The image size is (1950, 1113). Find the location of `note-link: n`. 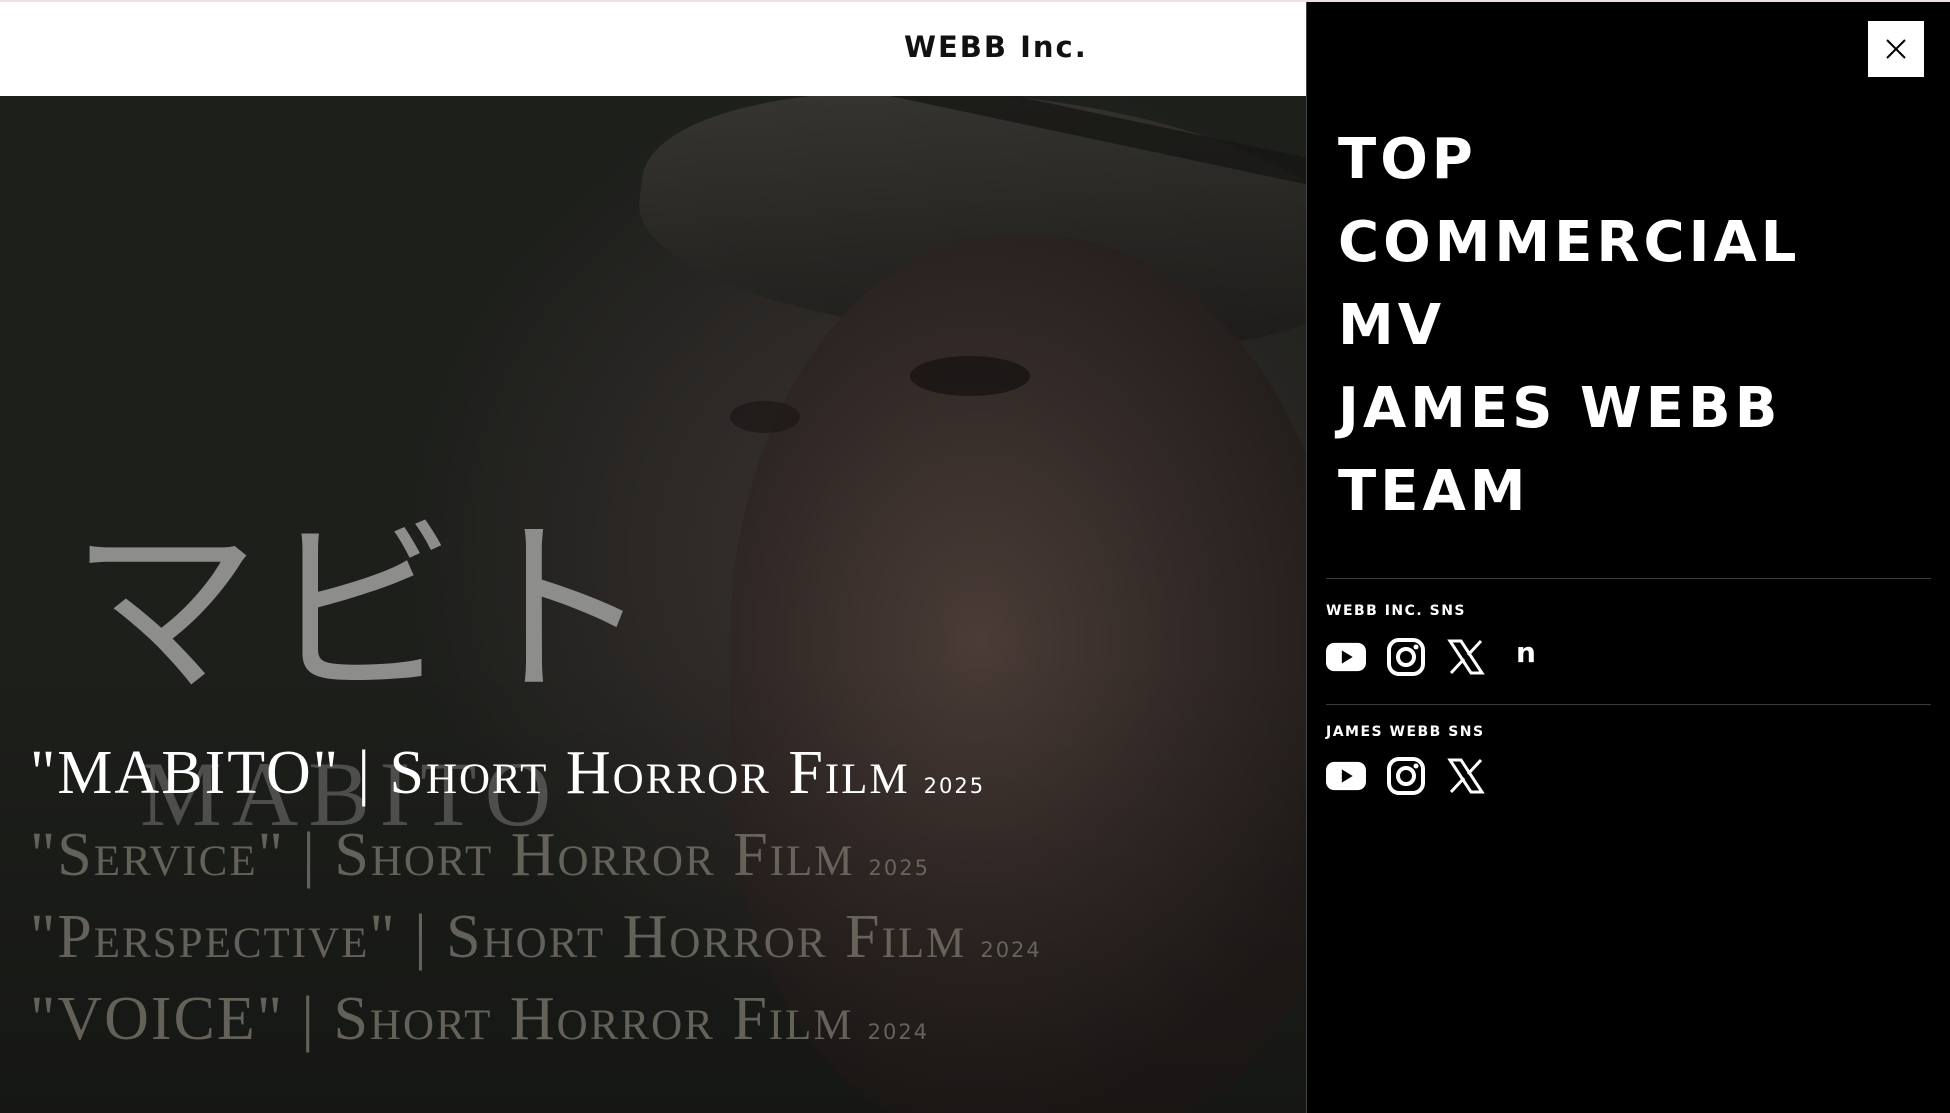

note-link: n is located at coordinates (1526, 657).